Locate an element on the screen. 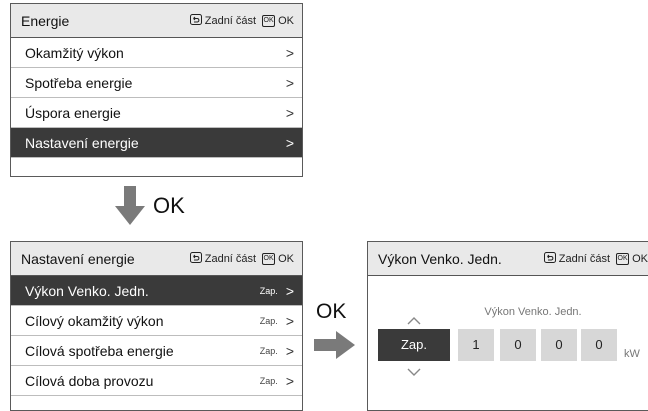 Image resolution: width=648 pixels, height=411 pixels. menu-item-label: Nastavení energie is located at coordinates (82, 142).